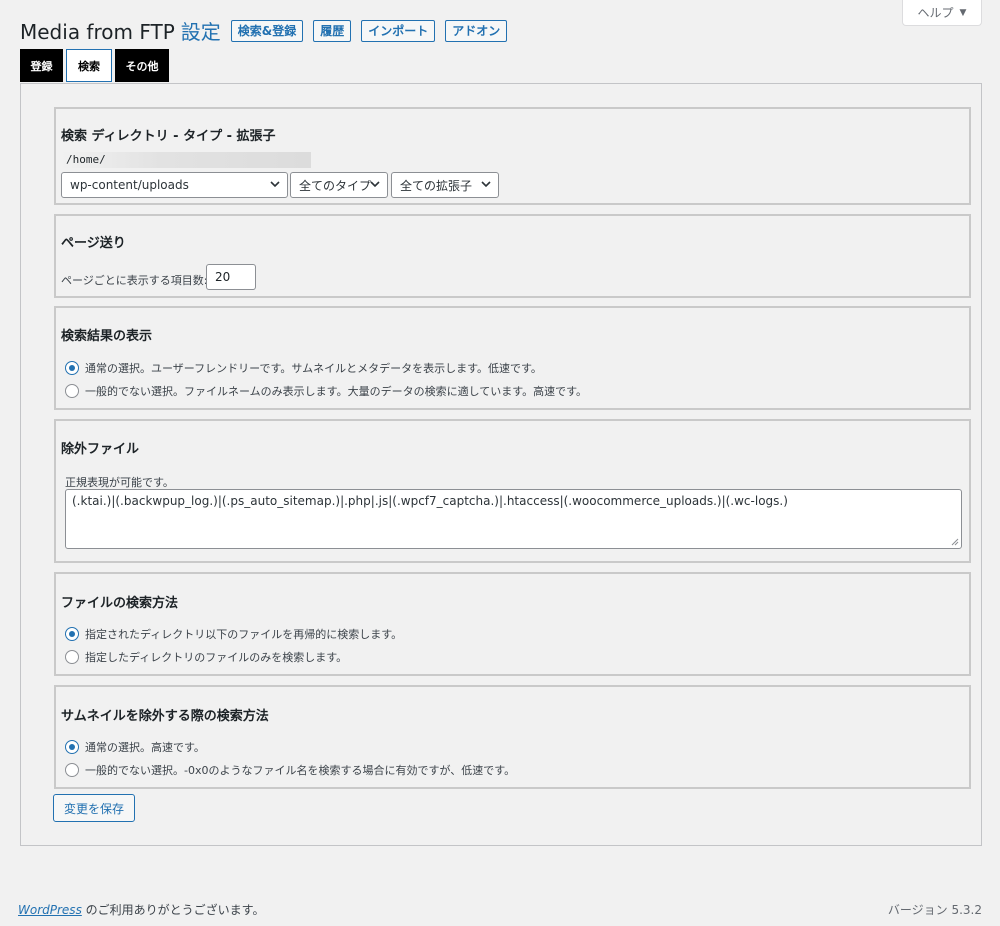  Describe the element at coordinates (165, 716) in the screenshot. I see `thumbnail-method-section-title: サムネイルを除外する際の検索方法` at that location.